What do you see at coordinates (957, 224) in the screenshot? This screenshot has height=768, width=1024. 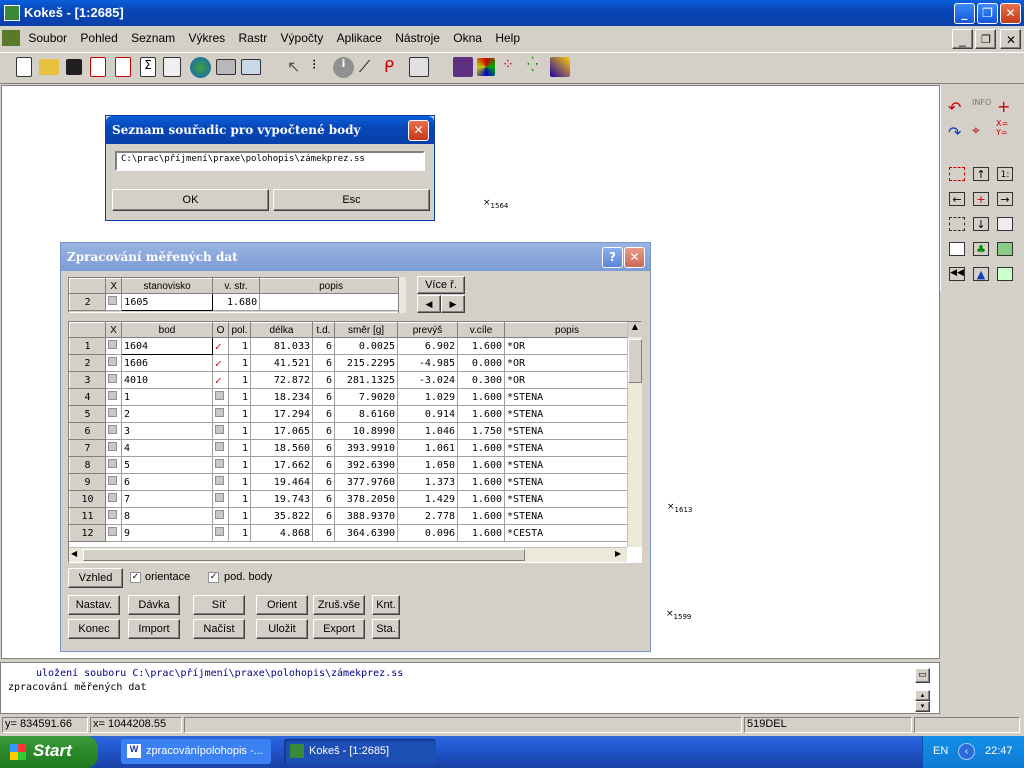 I see `zoom-frame-icon` at bounding box center [957, 224].